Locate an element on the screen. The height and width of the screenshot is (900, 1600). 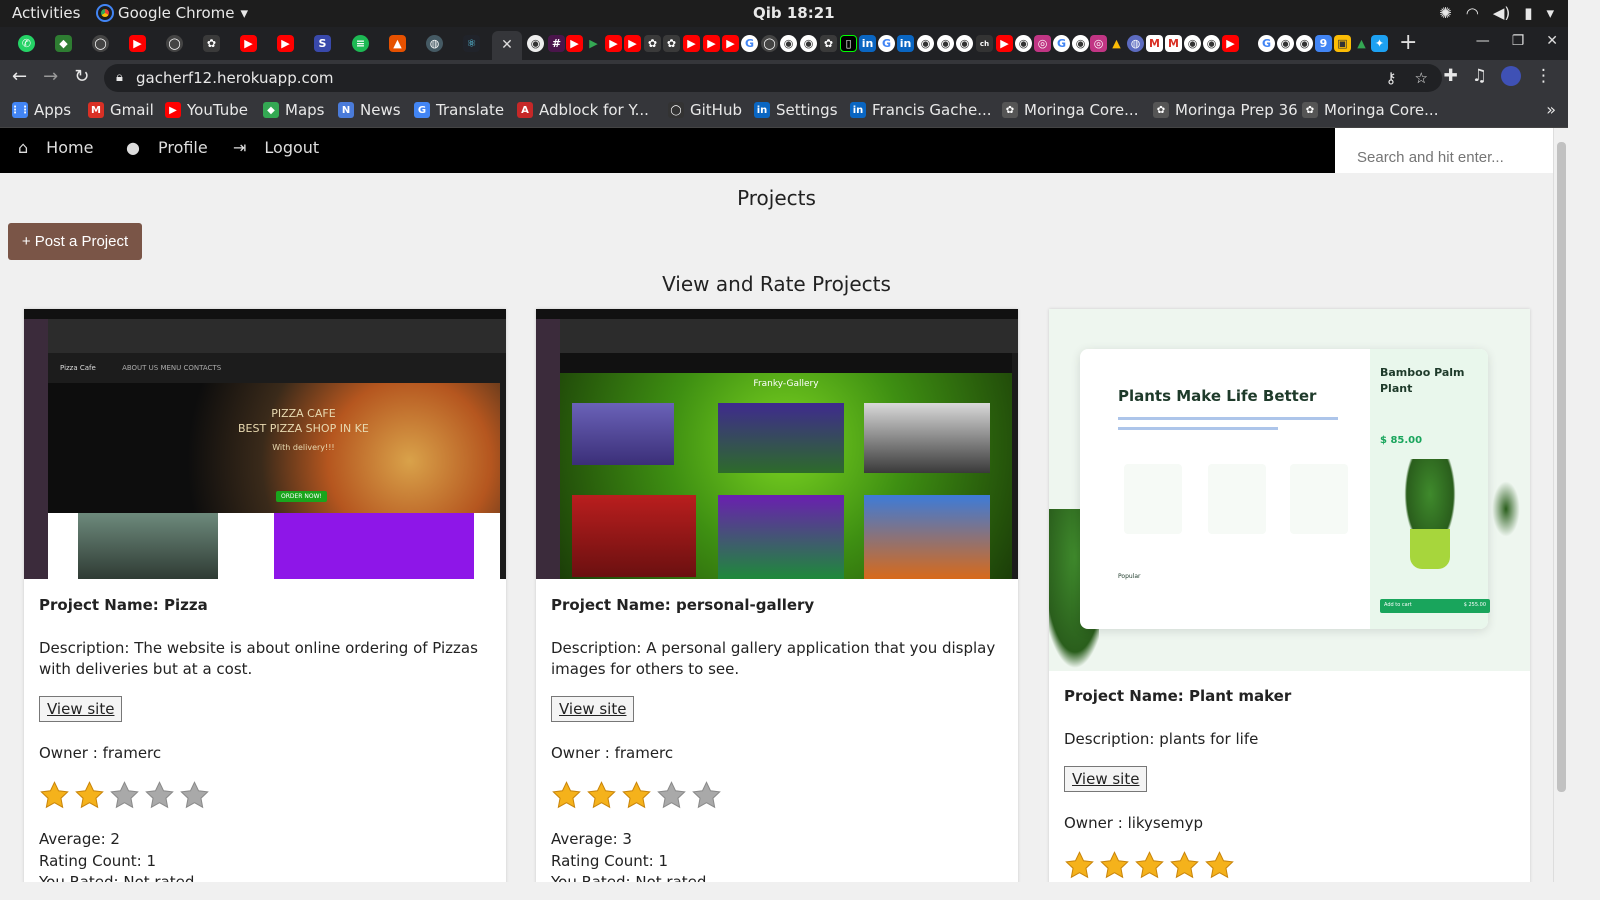
profile-avatar is located at coordinates (1511, 76).